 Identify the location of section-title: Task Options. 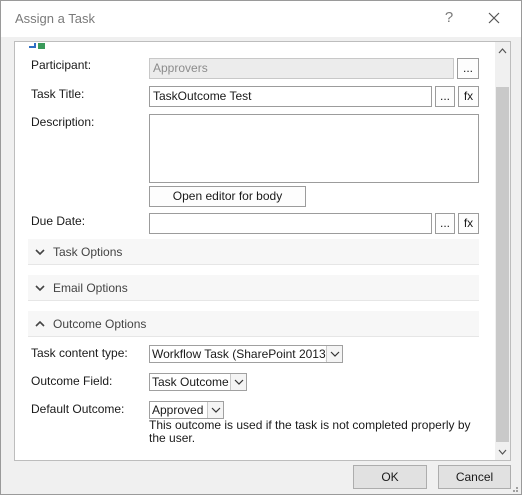
(88, 252).